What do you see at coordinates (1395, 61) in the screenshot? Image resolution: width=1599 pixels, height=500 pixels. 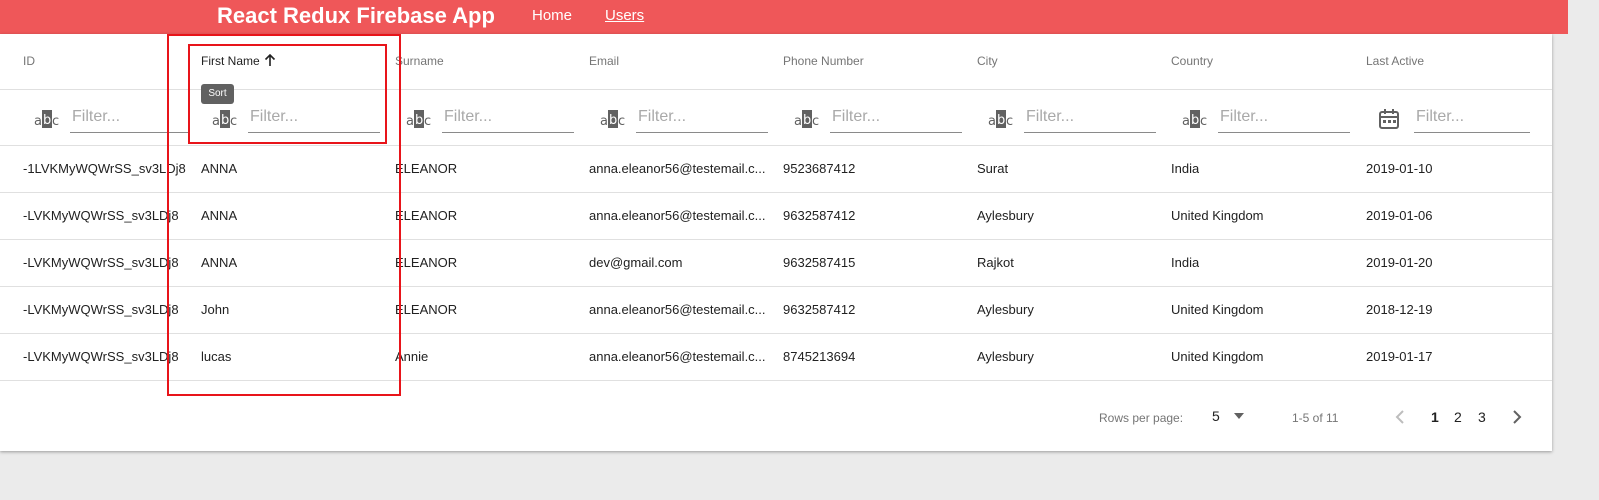 I see `column-header-last-active: Last Active` at bounding box center [1395, 61].